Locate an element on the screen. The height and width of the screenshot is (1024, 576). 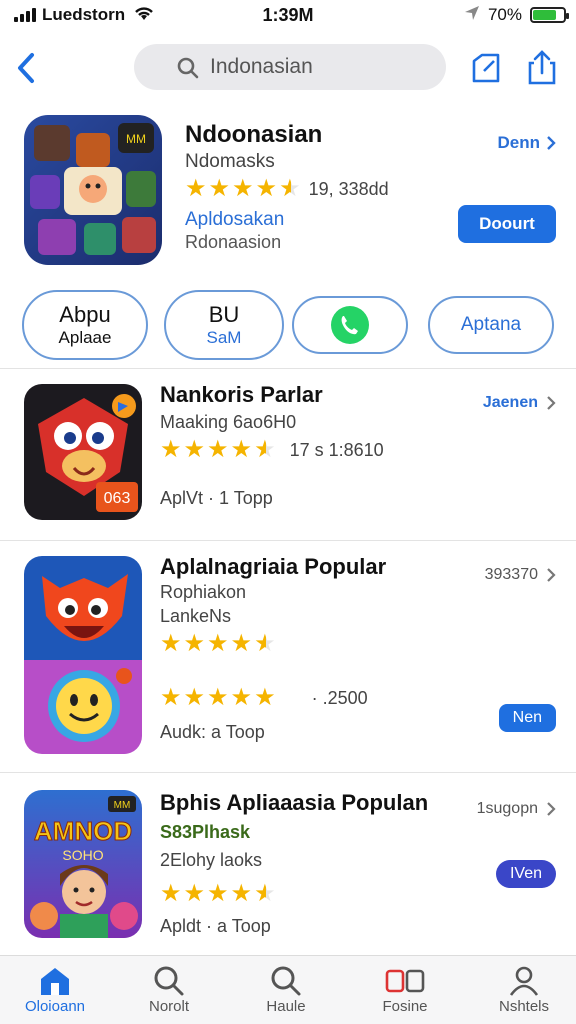
featured-app-rating: ★ ★ ★ ★ ★ 19, 338dd is located at coordinates (287, 189).